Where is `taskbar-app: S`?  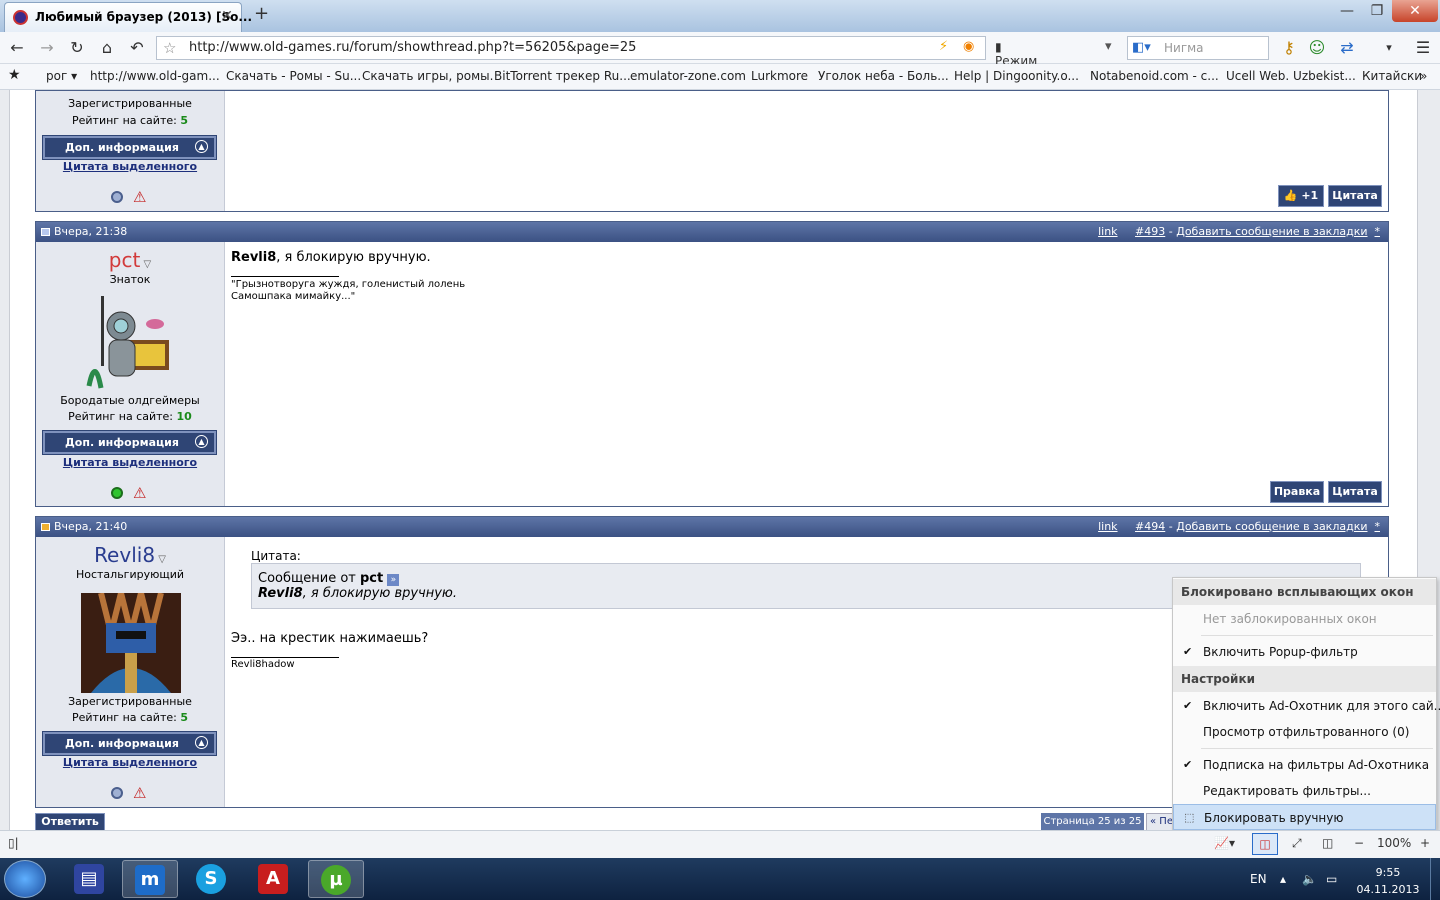 taskbar-app: S is located at coordinates (212, 879).